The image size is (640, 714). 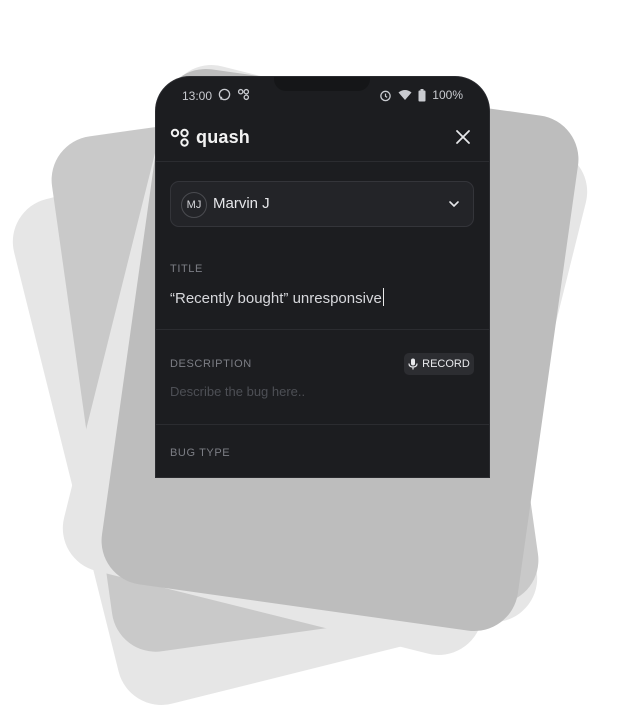 What do you see at coordinates (194, 205) in the screenshot?
I see `avatar: MJ` at bounding box center [194, 205].